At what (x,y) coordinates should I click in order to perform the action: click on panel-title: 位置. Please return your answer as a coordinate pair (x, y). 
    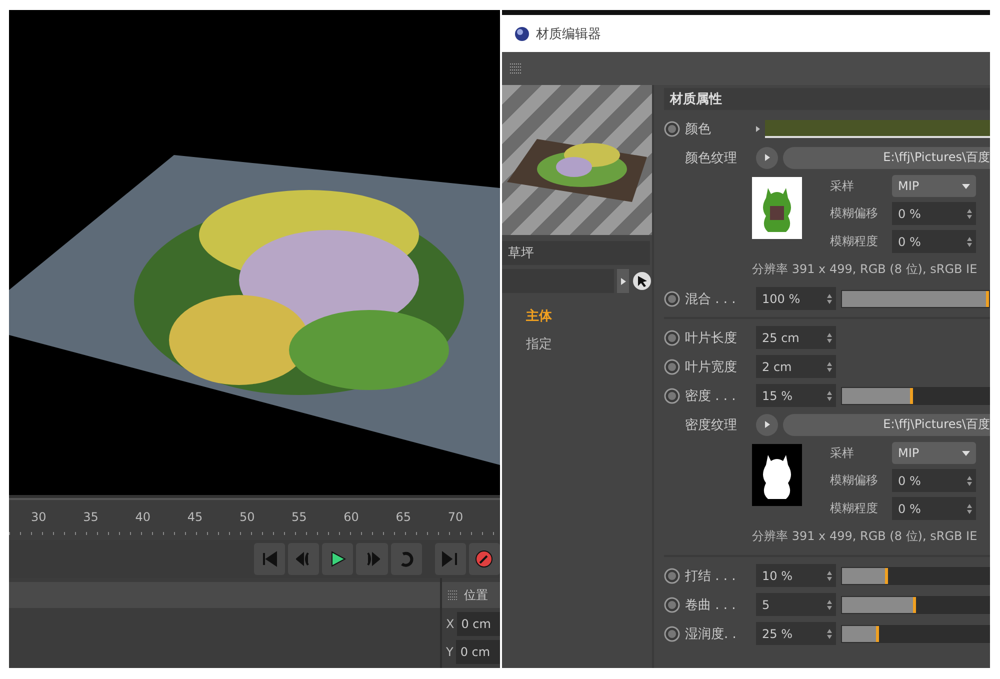
    Looking at the image, I should click on (476, 595).